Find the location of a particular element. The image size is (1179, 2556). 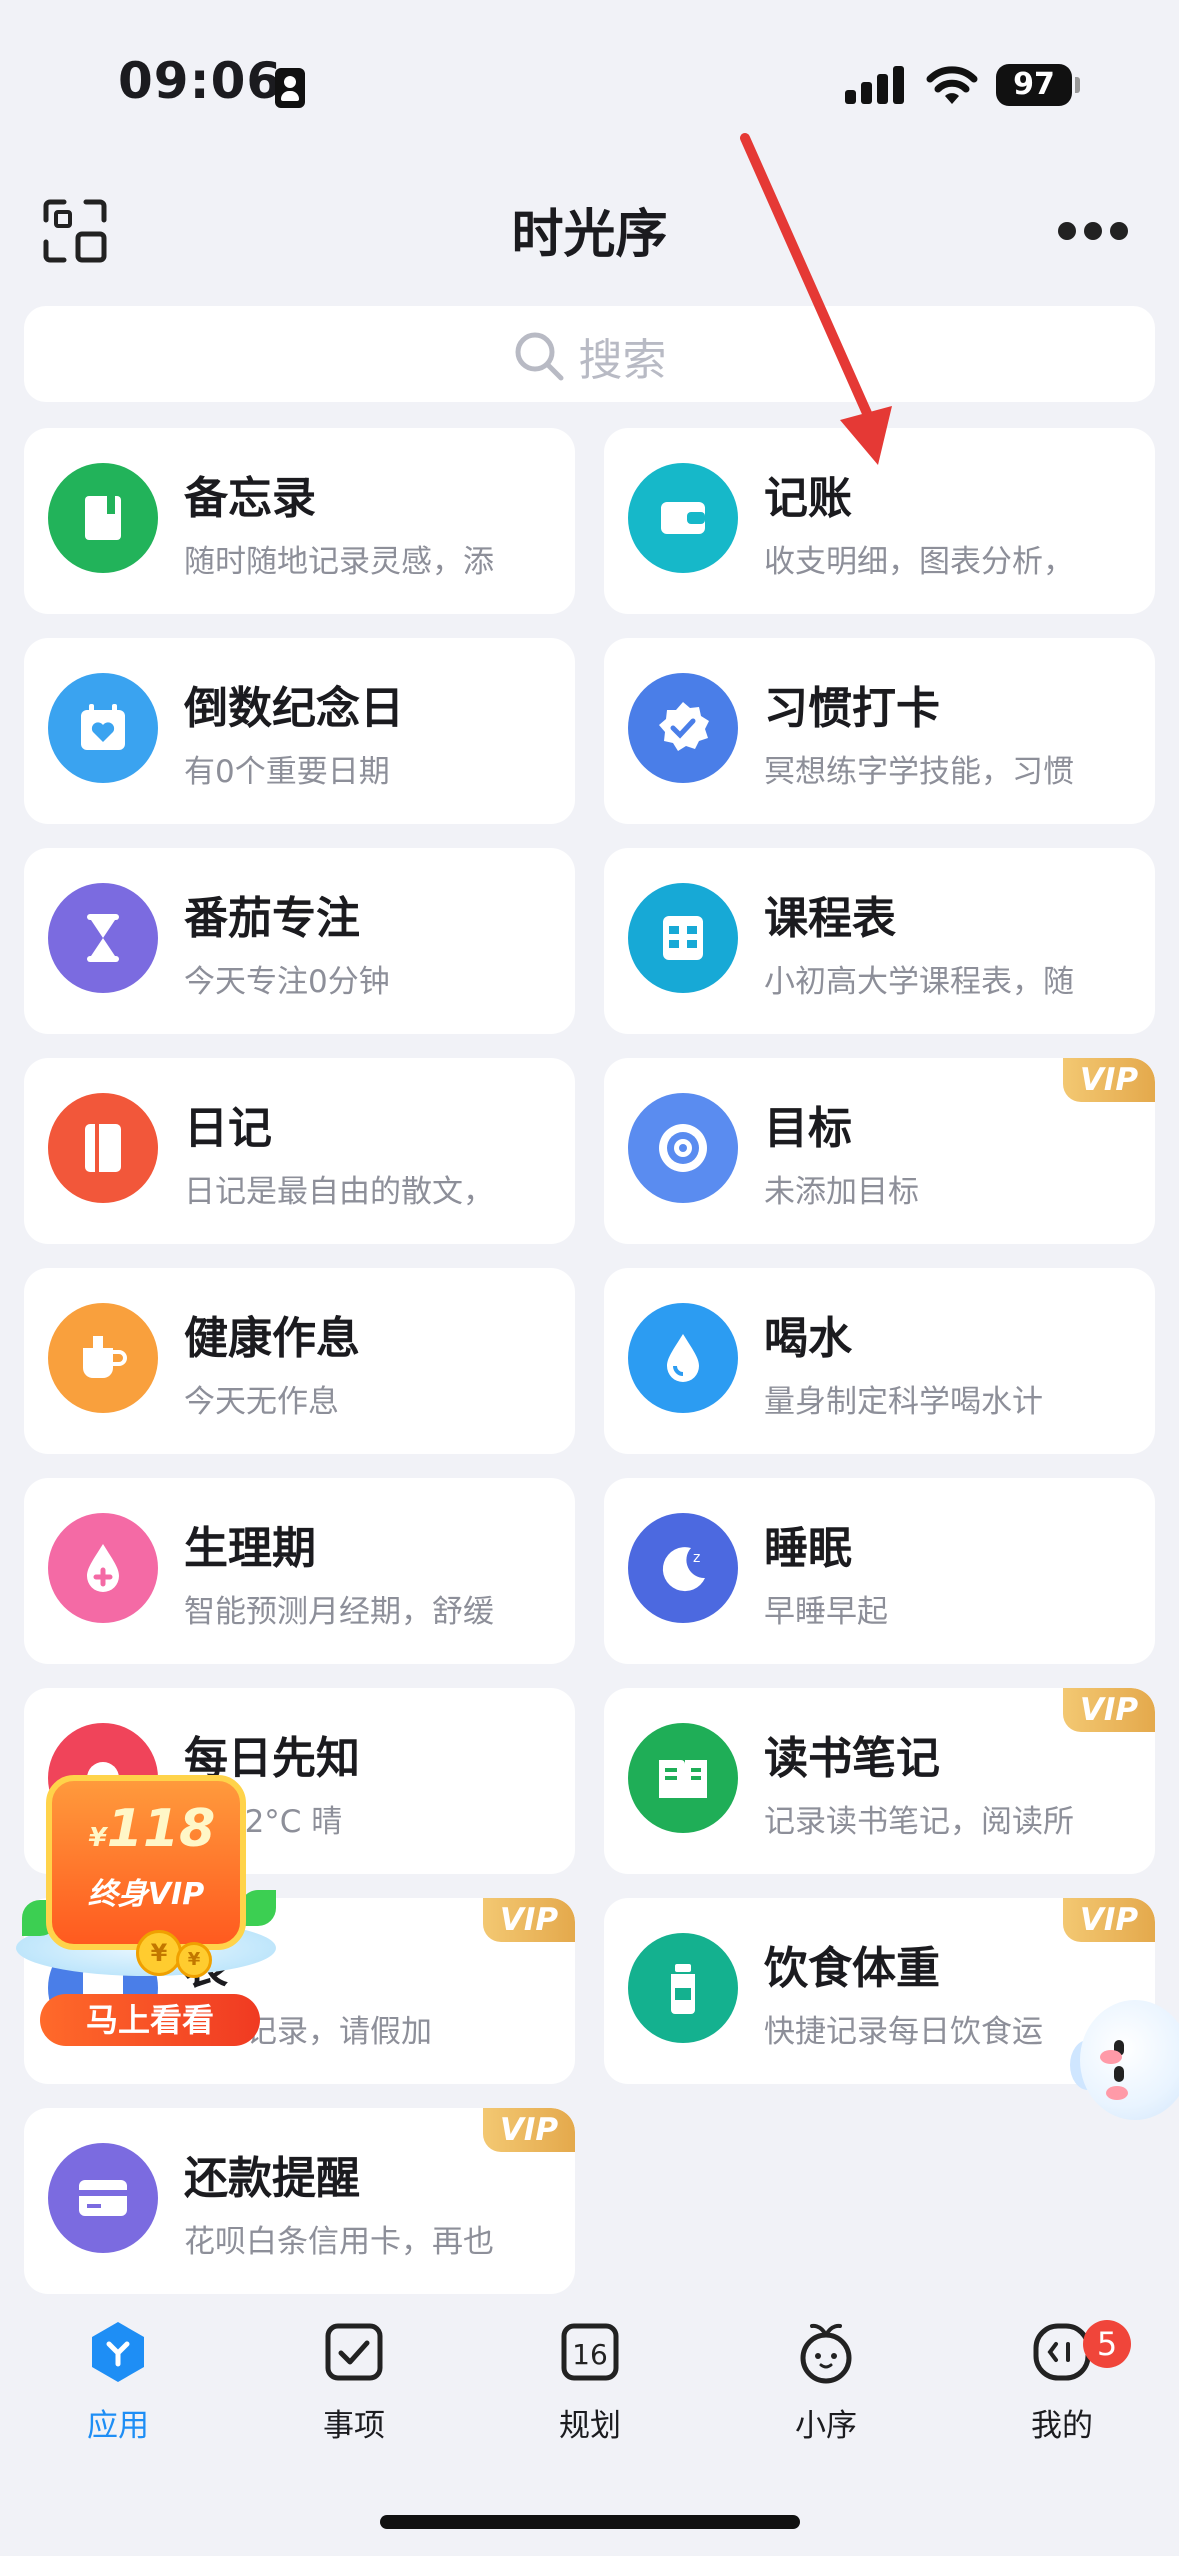

checkbox-icon is located at coordinates (354, 2352).